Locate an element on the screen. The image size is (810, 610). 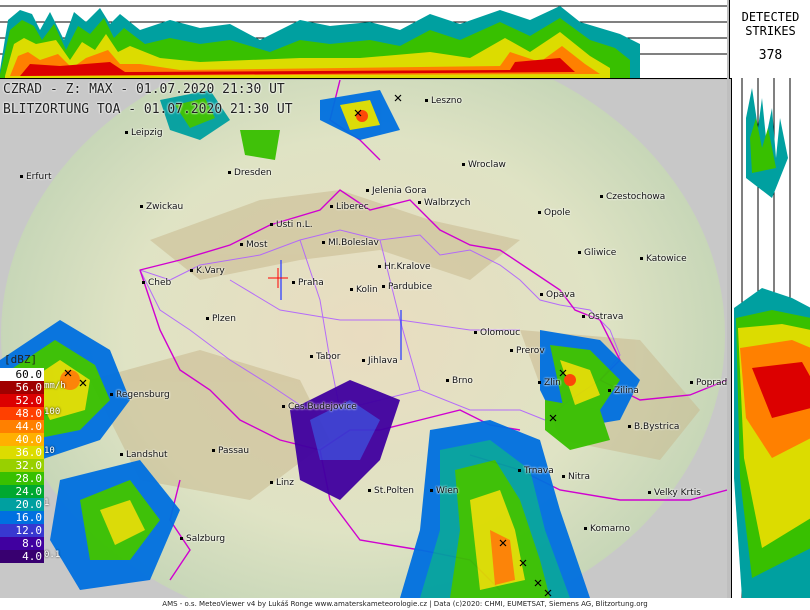
city-gliwice: Gliwice is located at coordinates (597, 253).